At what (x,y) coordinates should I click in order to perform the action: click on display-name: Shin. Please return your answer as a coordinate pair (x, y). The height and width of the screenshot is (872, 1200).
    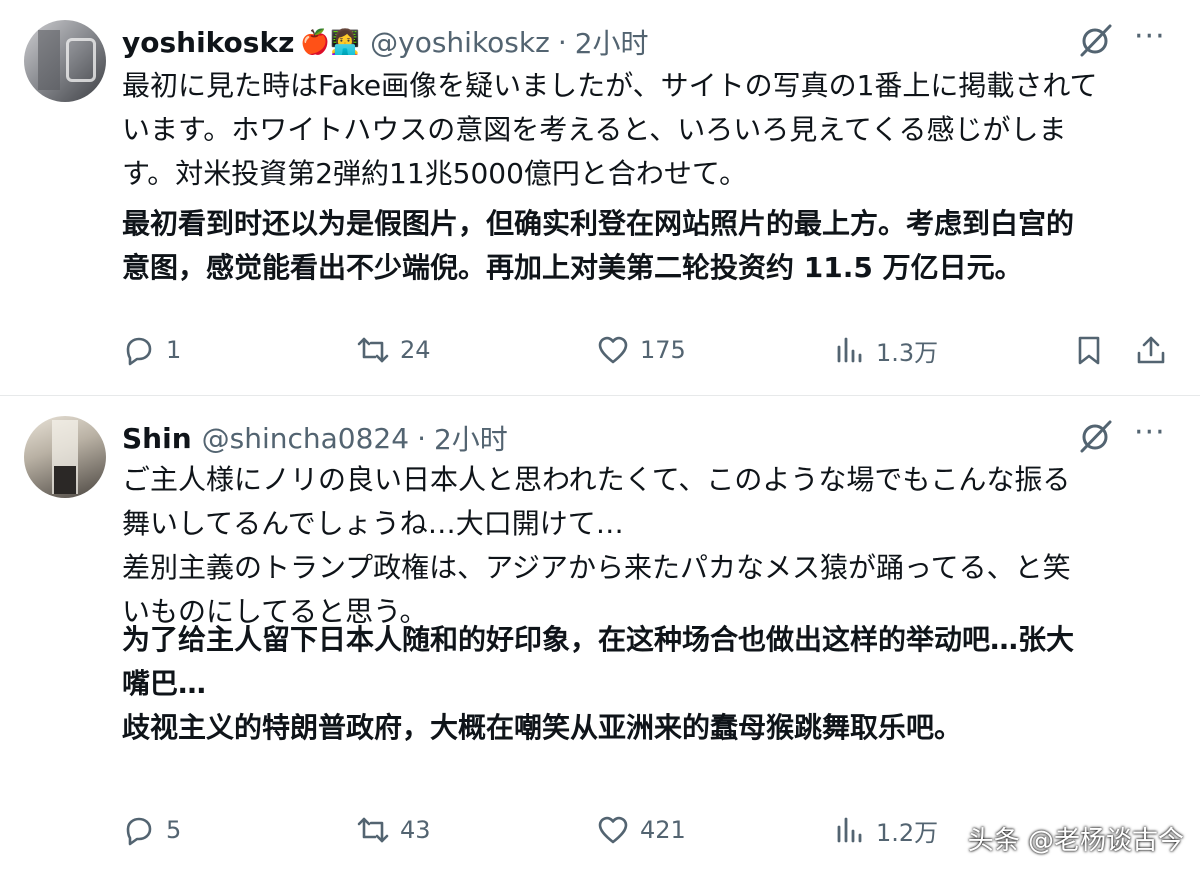
    Looking at the image, I should click on (157, 438).